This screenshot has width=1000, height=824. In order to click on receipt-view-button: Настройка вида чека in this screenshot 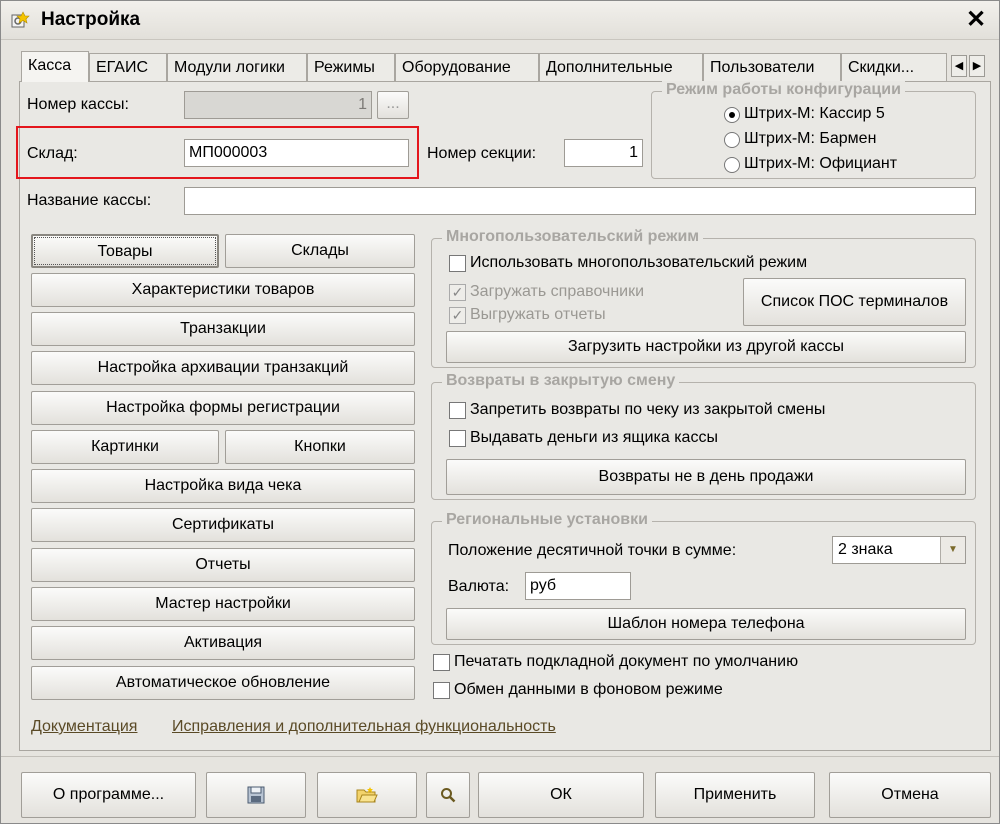, I will do `click(223, 486)`.